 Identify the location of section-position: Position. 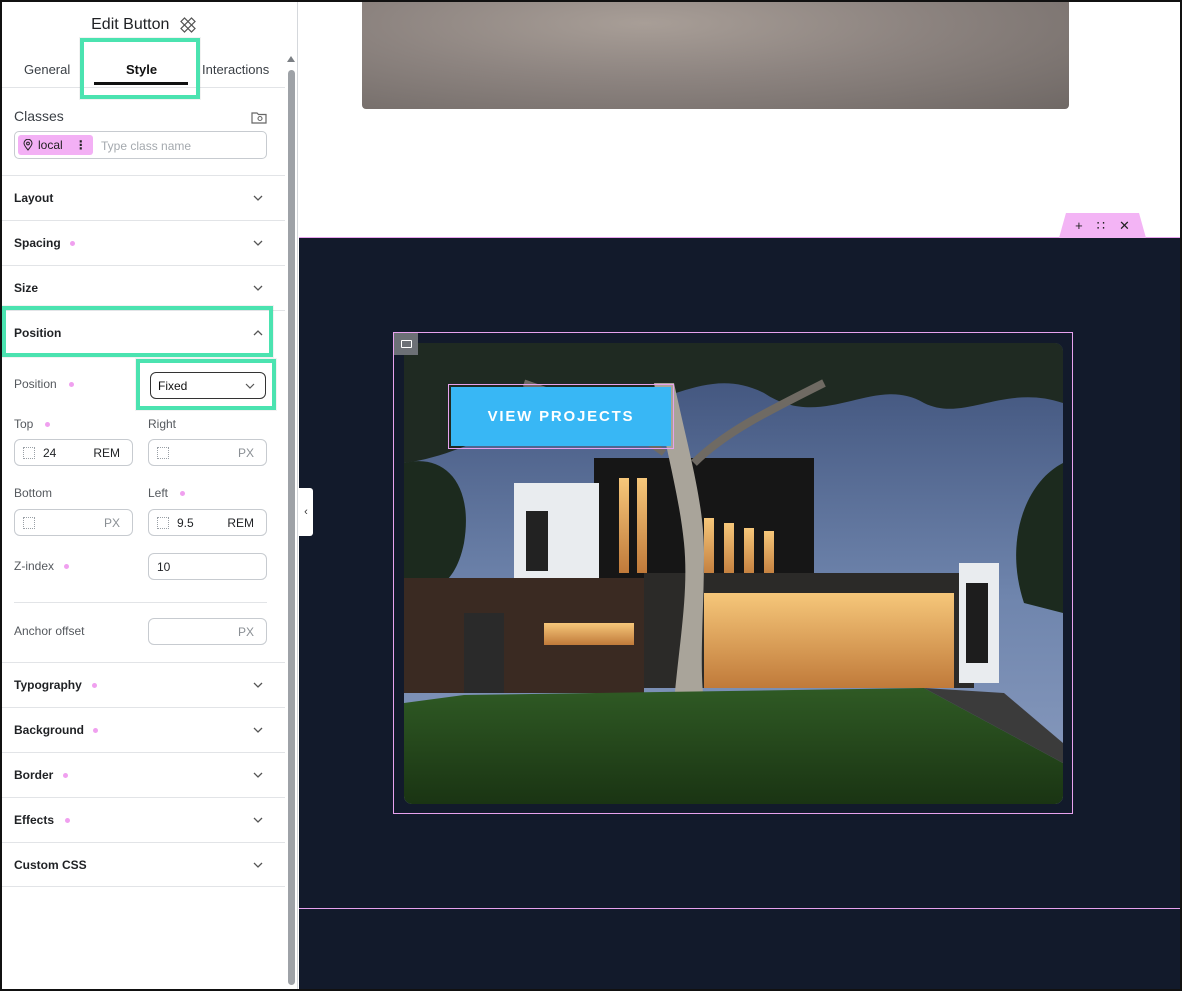
(143, 332).